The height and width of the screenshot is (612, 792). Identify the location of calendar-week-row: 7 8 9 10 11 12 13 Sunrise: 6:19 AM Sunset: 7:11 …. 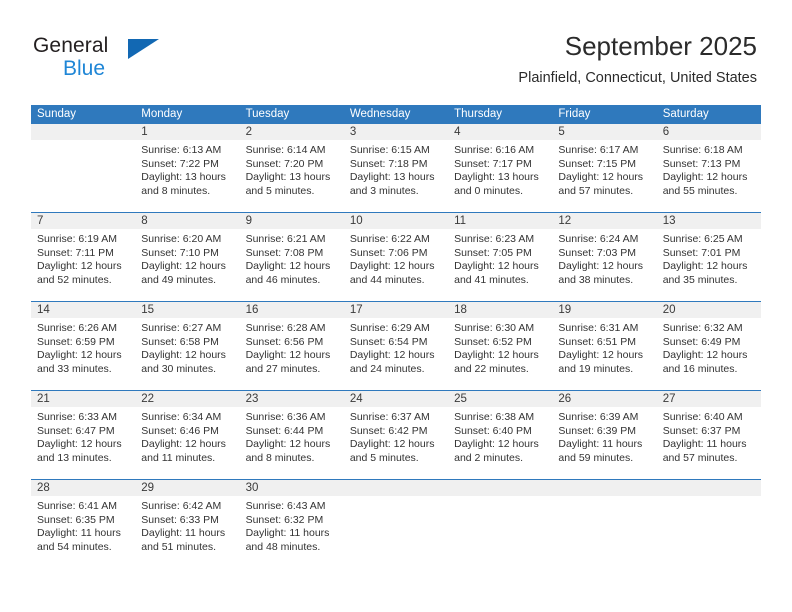
(396, 256).